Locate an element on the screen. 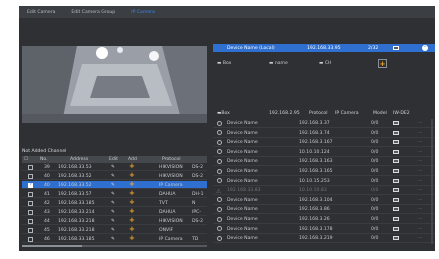  device-row: Device Name 192.168.3.219 0/0 ··· is located at coordinates (324, 239).